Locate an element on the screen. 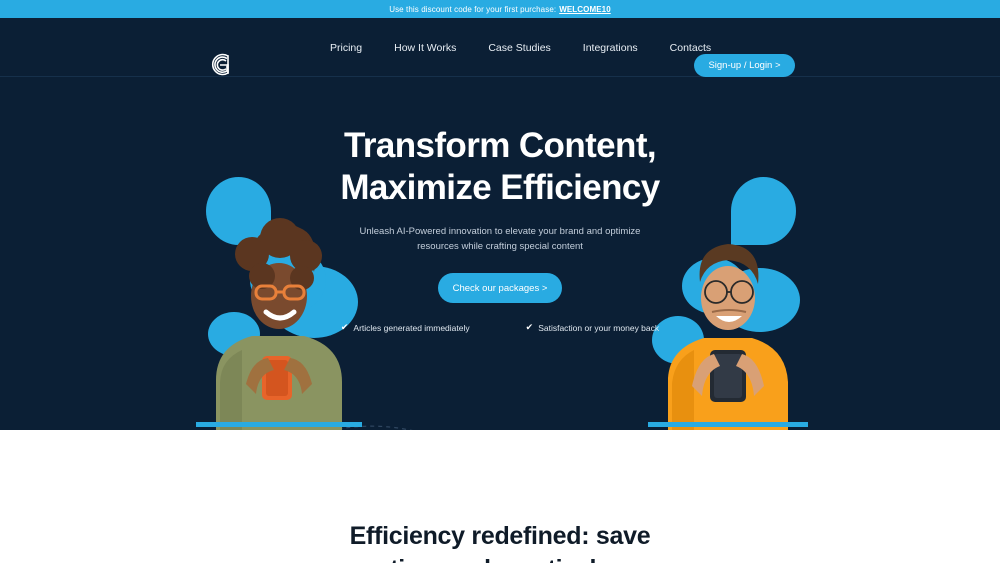  benefit-articles-immediate: ✔ Articles generated immediately is located at coordinates (405, 327).